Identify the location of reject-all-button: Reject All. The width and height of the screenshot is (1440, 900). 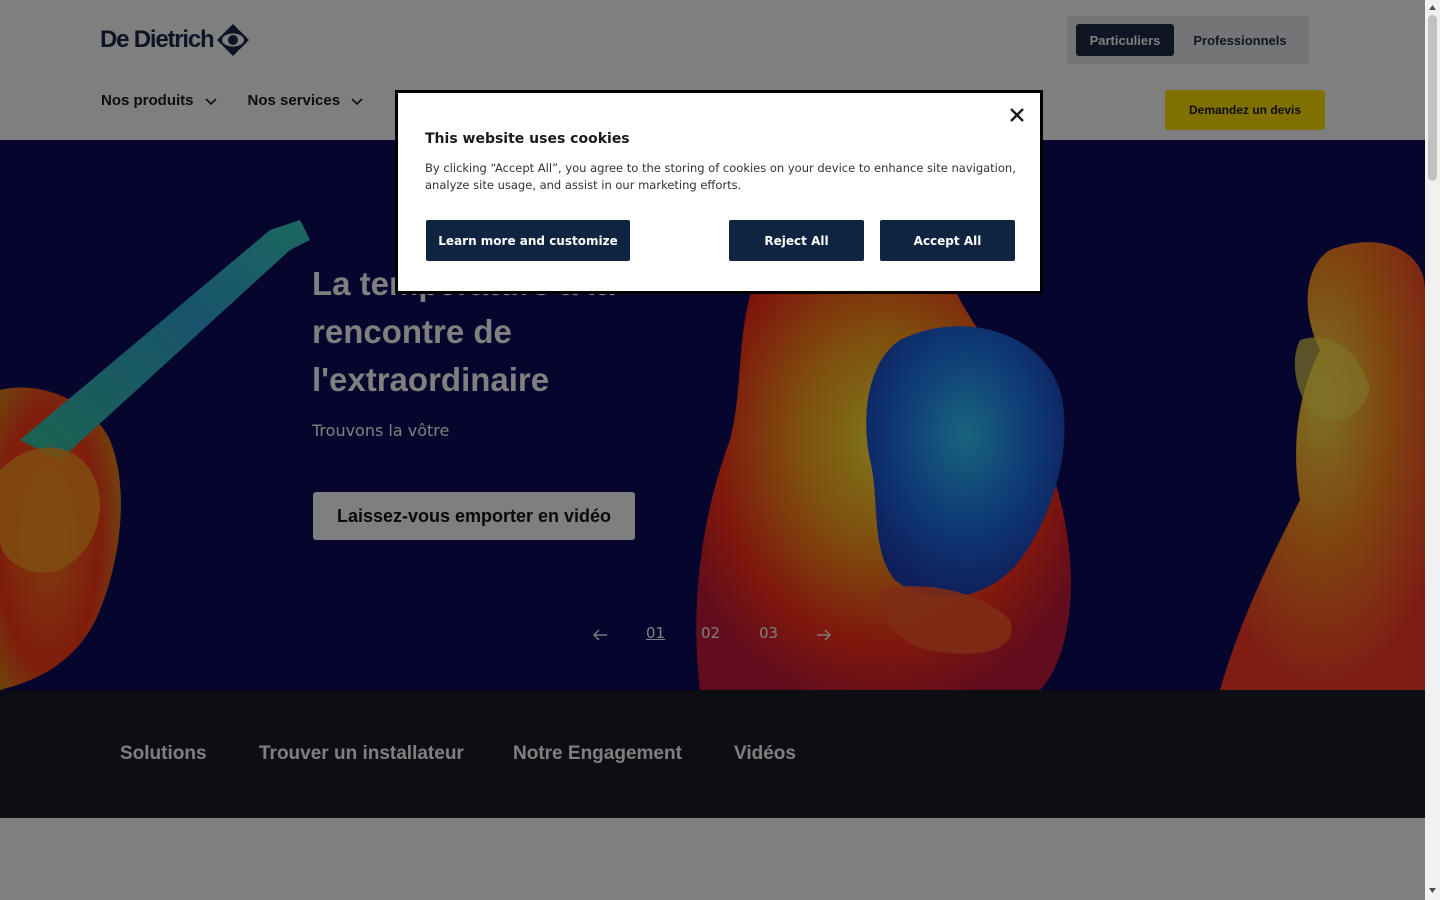
(796, 240).